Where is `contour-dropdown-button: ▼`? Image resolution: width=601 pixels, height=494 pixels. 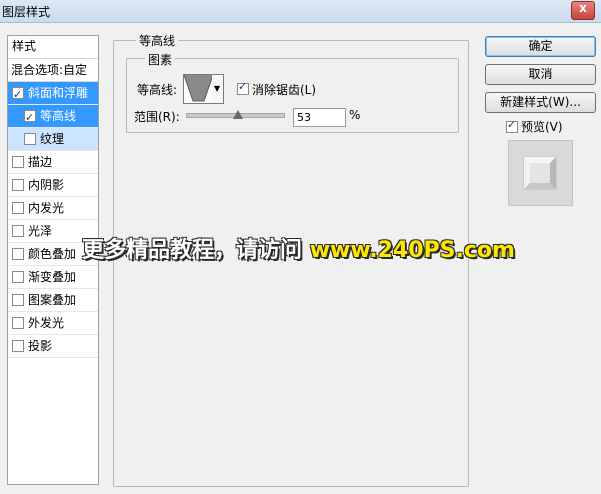
contour-dropdown-button: ▼ is located at coordinates (218, 89).